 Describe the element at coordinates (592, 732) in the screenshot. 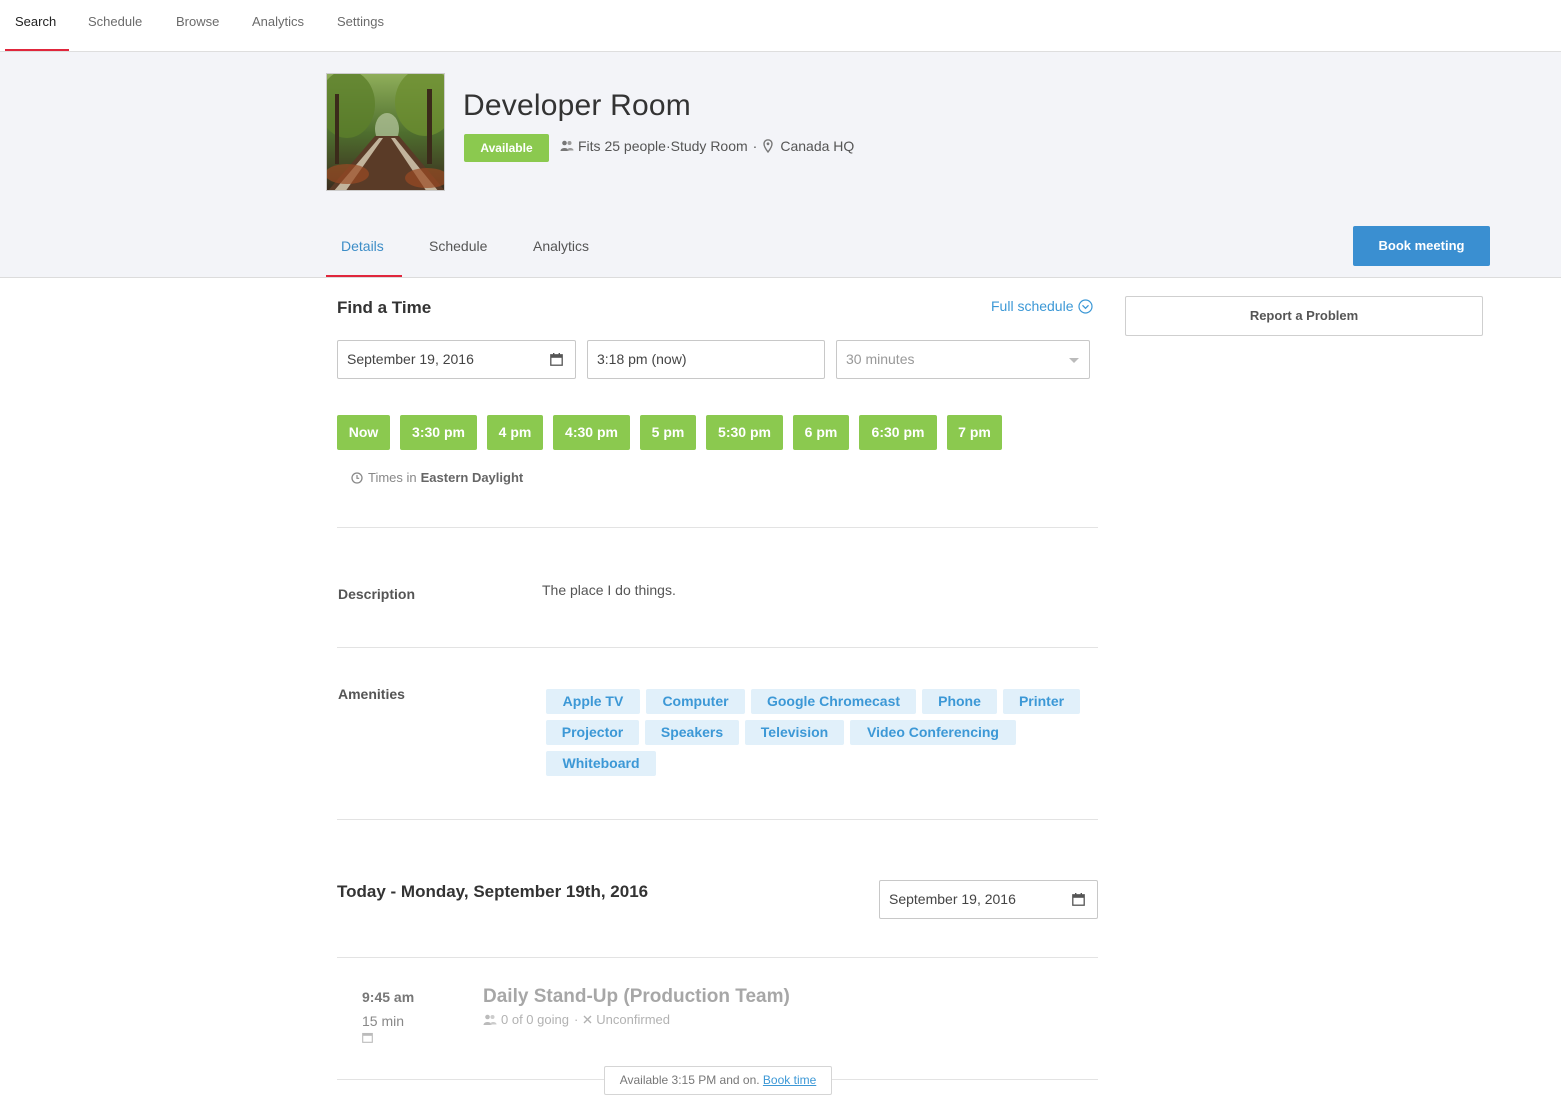

I see `amenity-tag: Projector` at that location.